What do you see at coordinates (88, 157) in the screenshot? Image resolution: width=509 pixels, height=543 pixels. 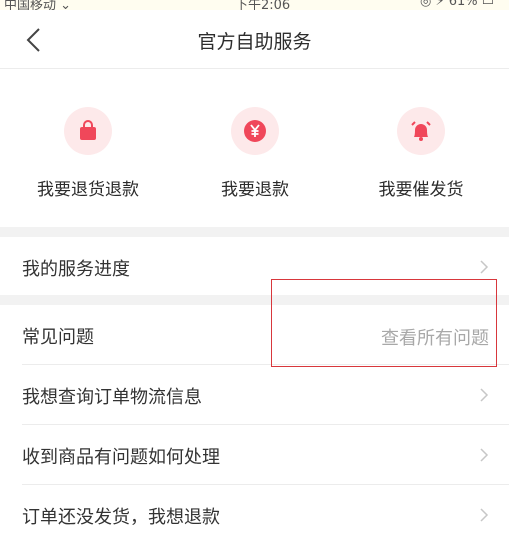 I see `return-refund-button: 我要退货退款` at bounding box center [88, 157].